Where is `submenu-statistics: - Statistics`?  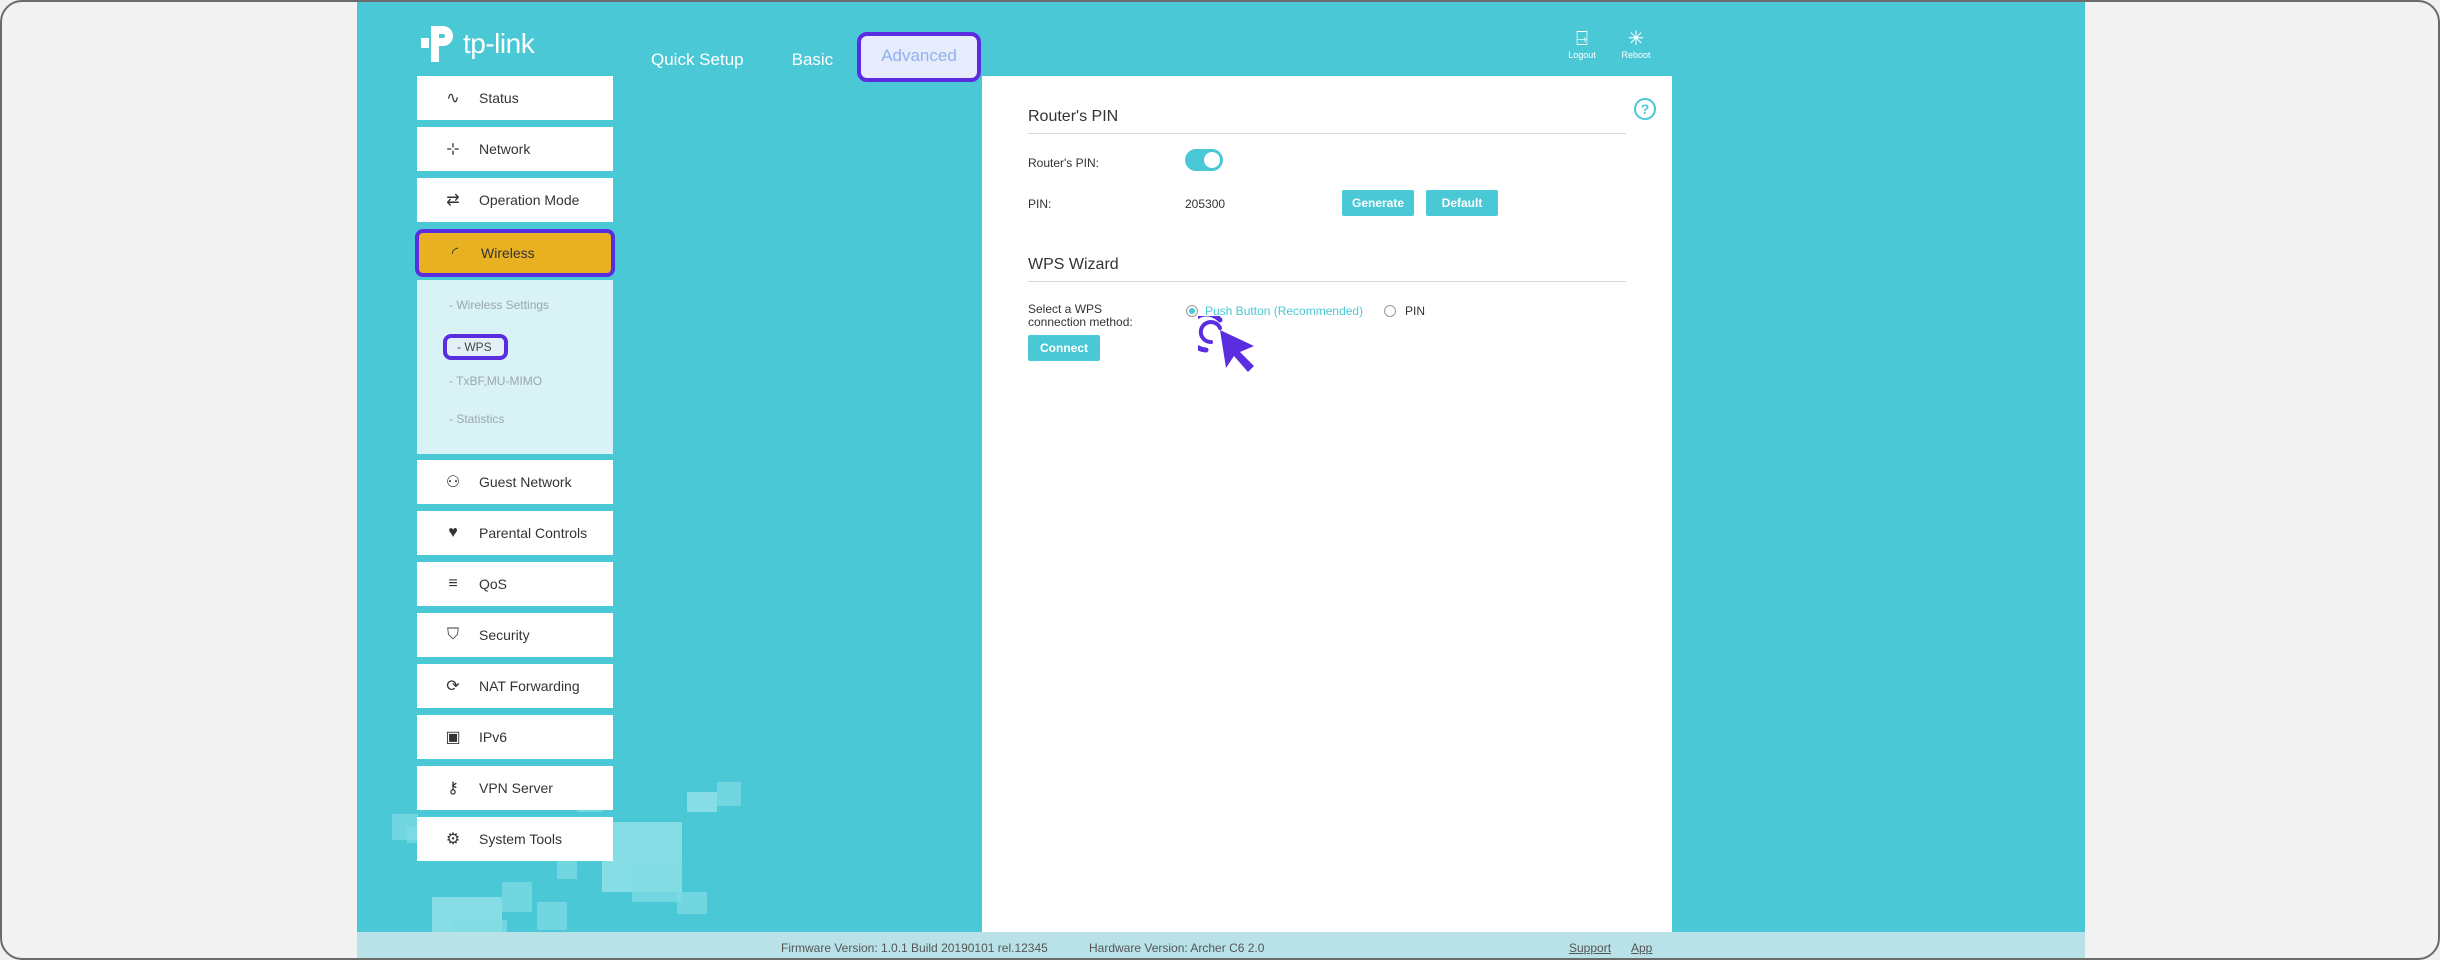 submenu-statistics: - Statistics is located at coordinates (476, 419).